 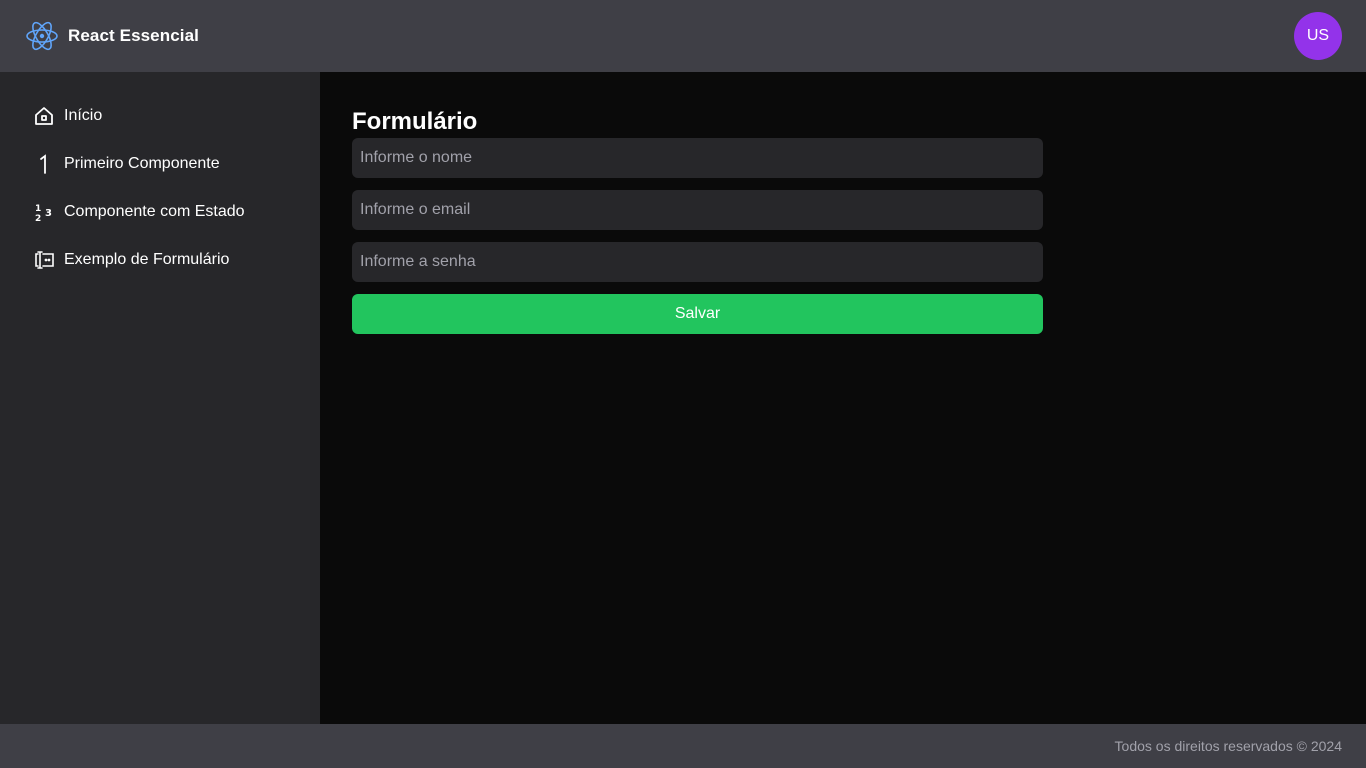 What do you see at coordinates (44, 212) in the screenshot?
I see `numbers-123-icon: 1 2 3` at bounding box center [44, 212].